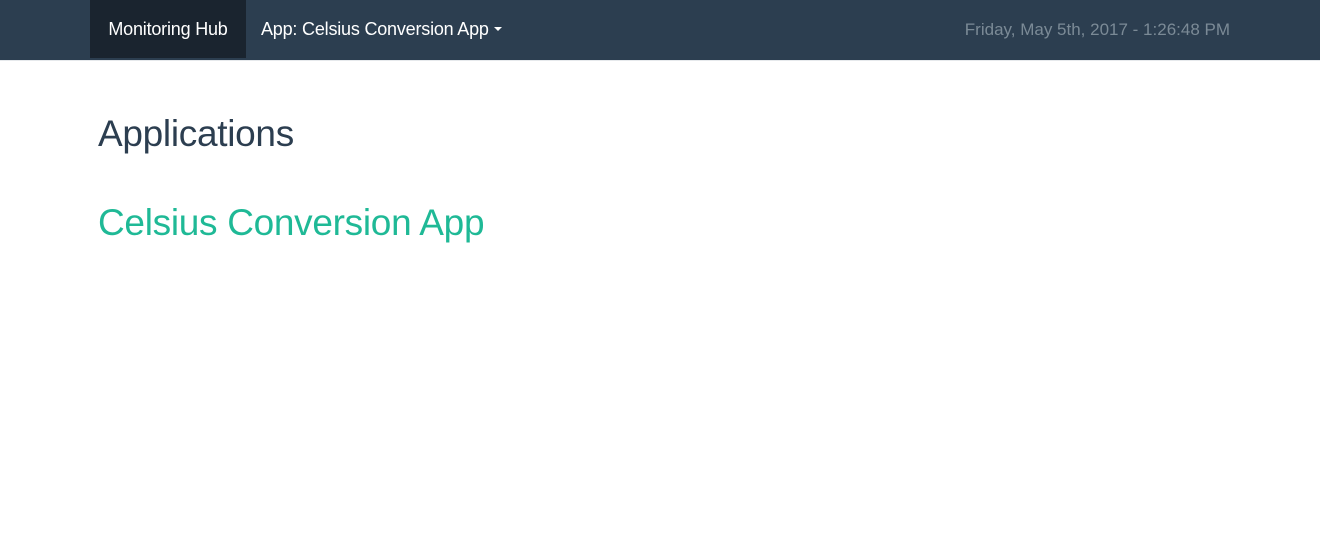 This screenshot has width=1320, height=560. Describe the element at coordinates (497, 29) in the screenshot. I see `chevron-down-icon` at that location.